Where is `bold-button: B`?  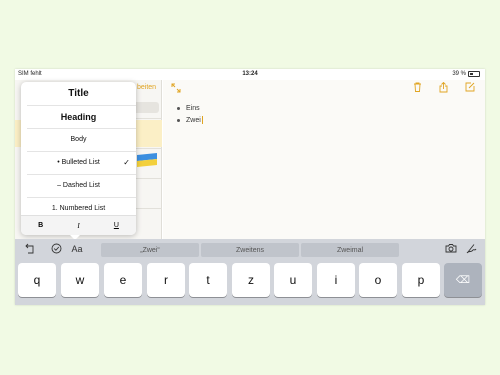
bold-button: B is located at coordinates (40, 225).